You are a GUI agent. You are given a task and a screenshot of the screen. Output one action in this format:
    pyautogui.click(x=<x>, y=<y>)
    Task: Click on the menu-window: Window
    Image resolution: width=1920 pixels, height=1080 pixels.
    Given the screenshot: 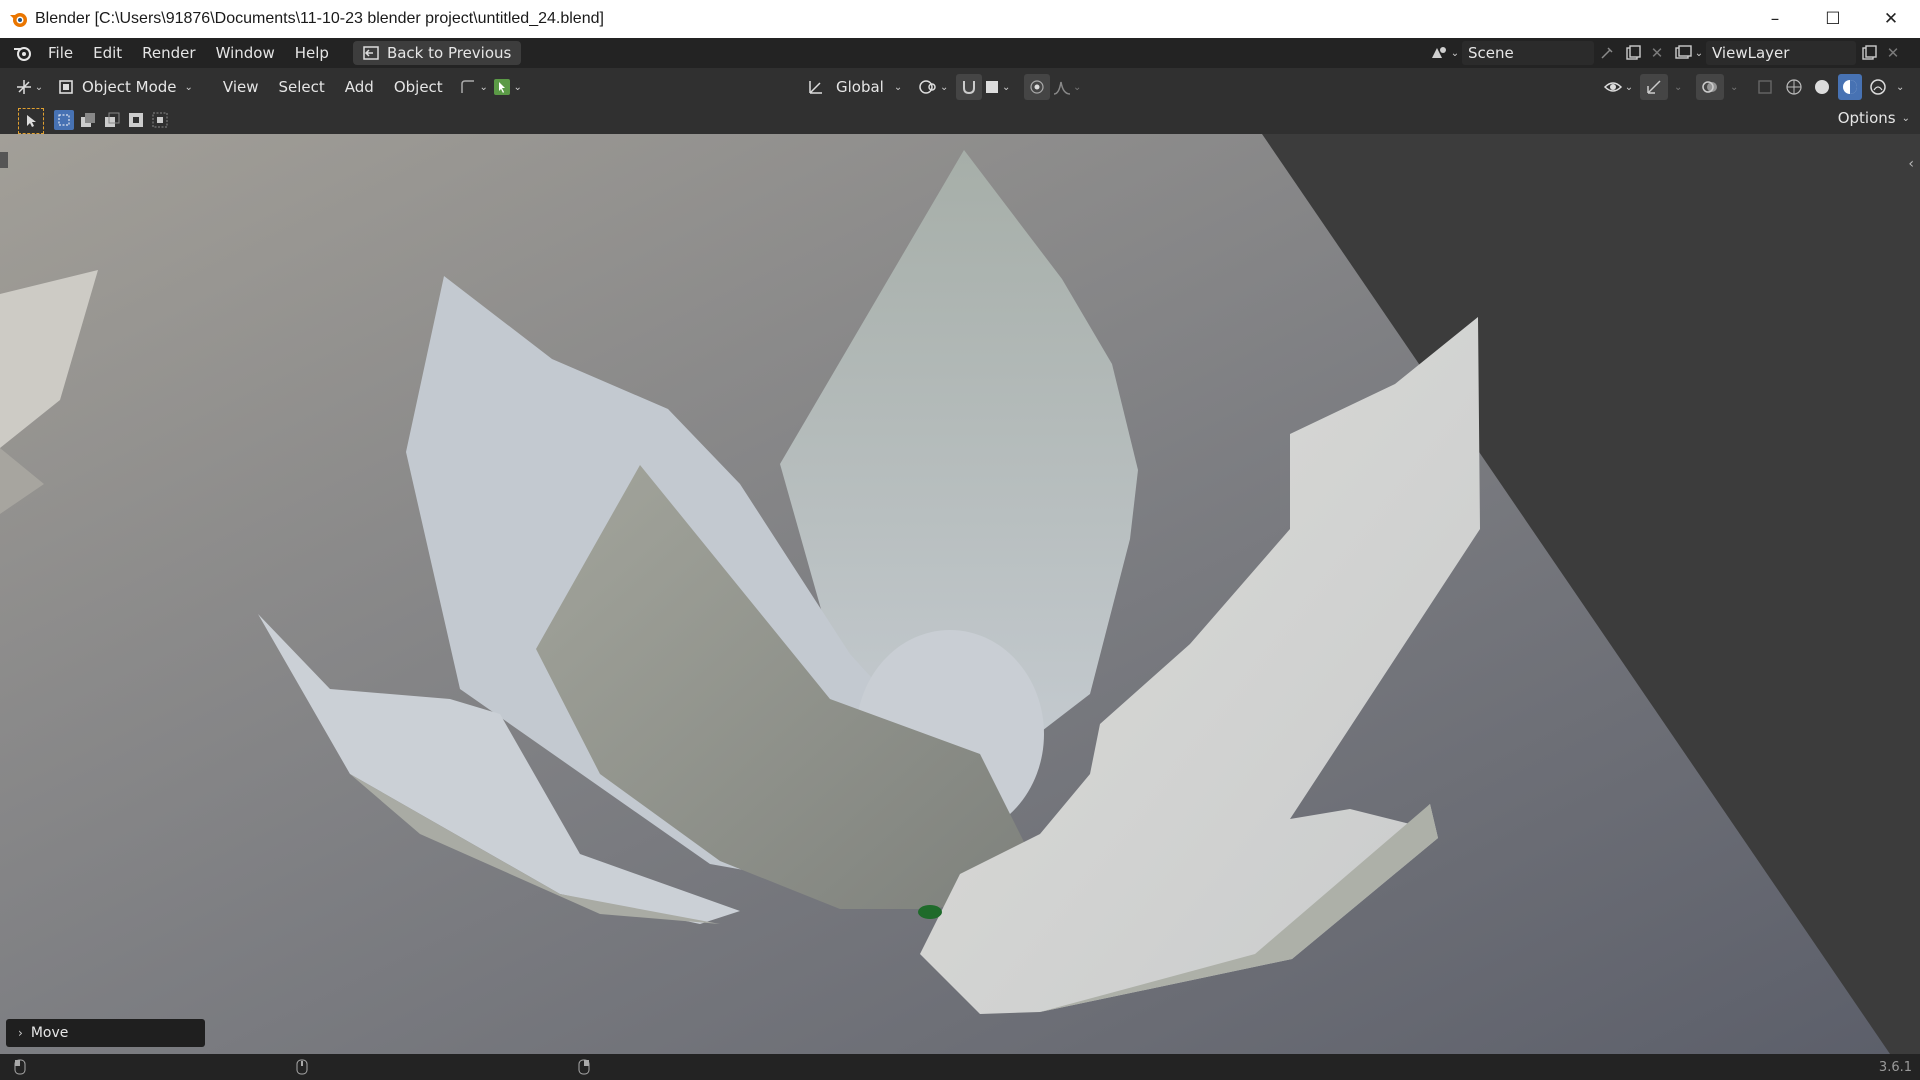 What is the action you would take?
    pyautogui.click(x=245, y=53)
    